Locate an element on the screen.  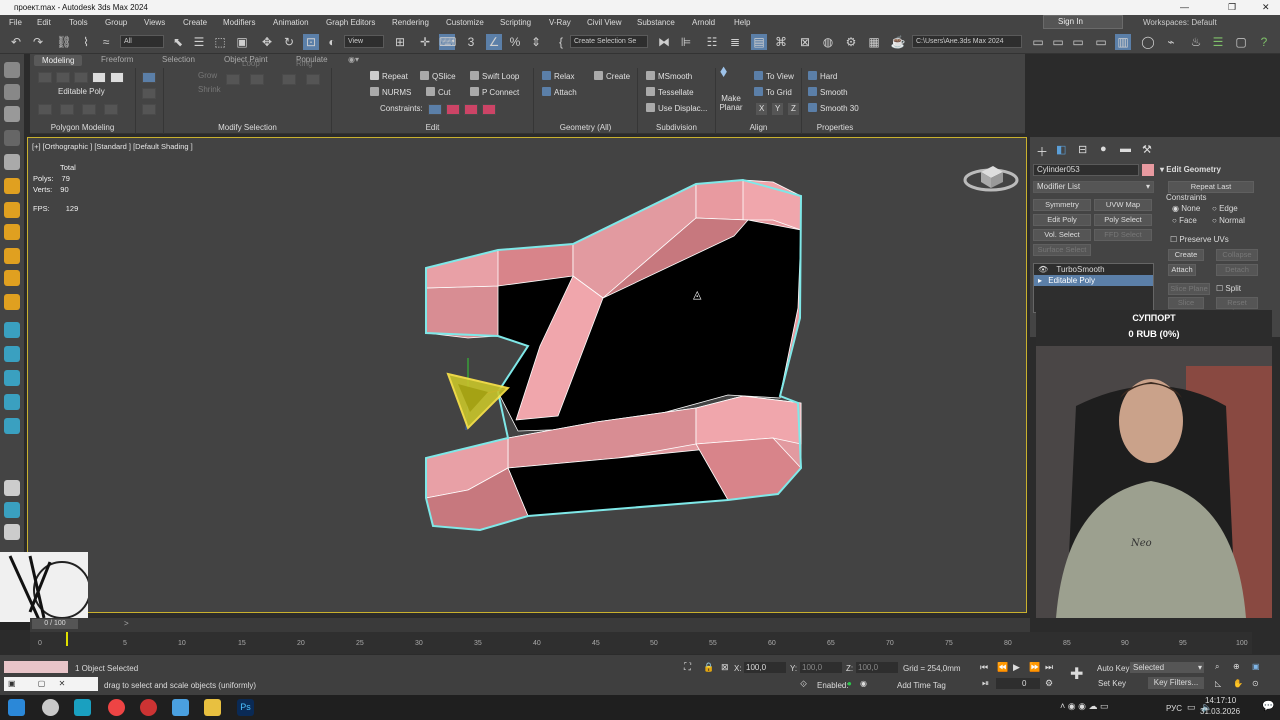
light-icon is located at coordinates (12, 210).